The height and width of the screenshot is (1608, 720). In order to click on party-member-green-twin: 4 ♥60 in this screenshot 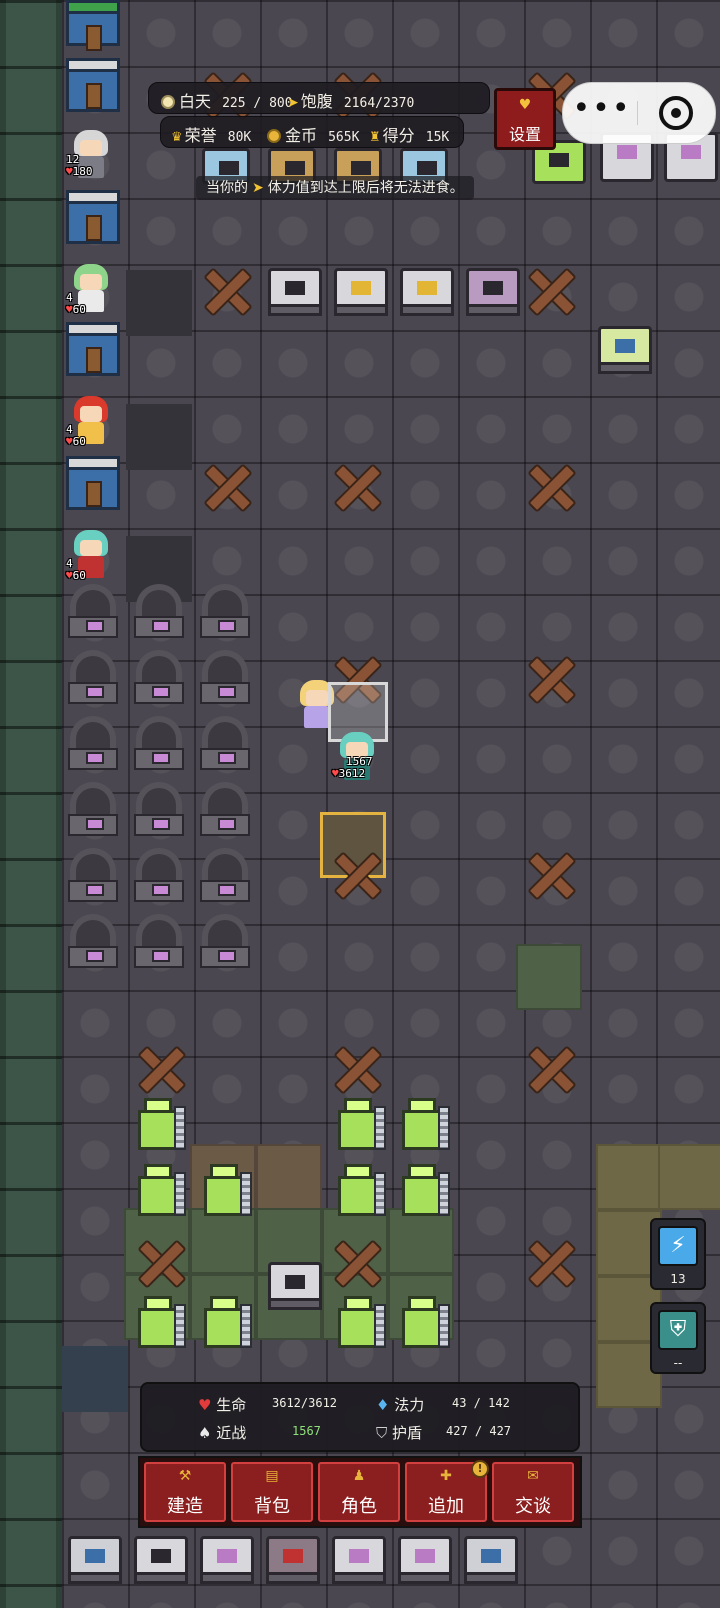, I will do `click(91, 289)`.